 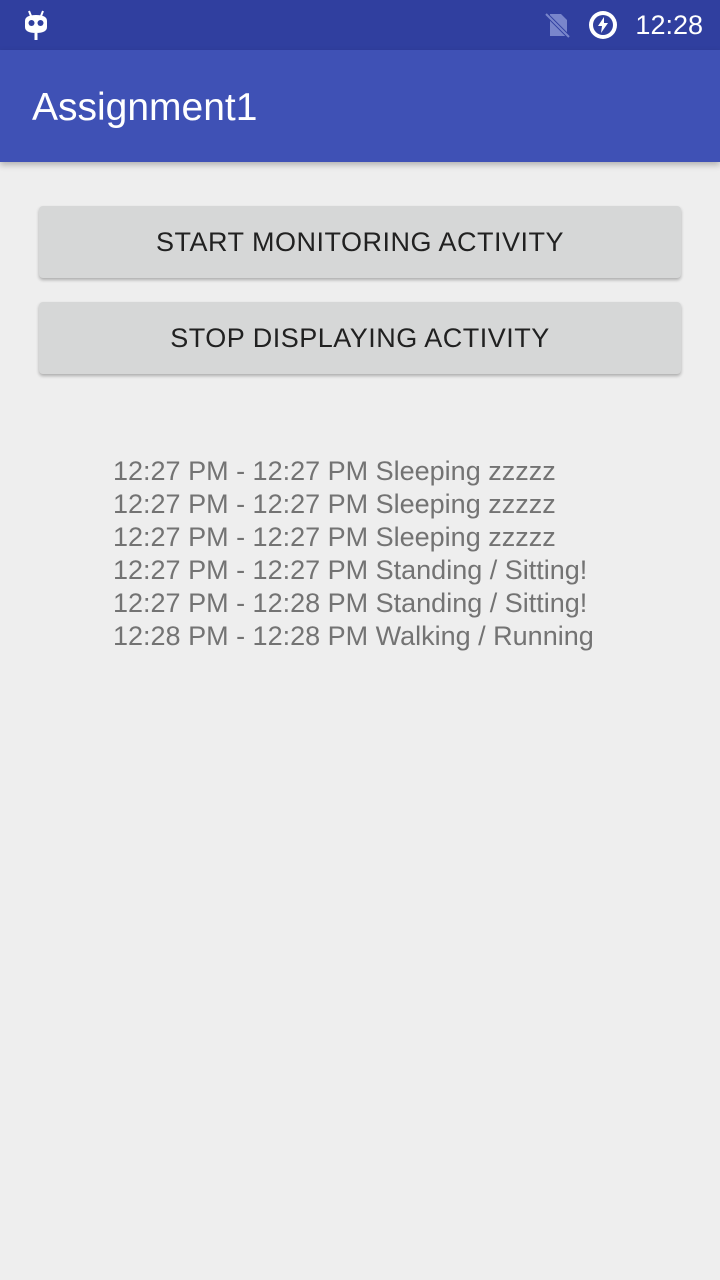 What do you see at coordinates (360, 106) in the screenshot?
I see `app-bar: Assignment1` at bounding box center [360, 106].